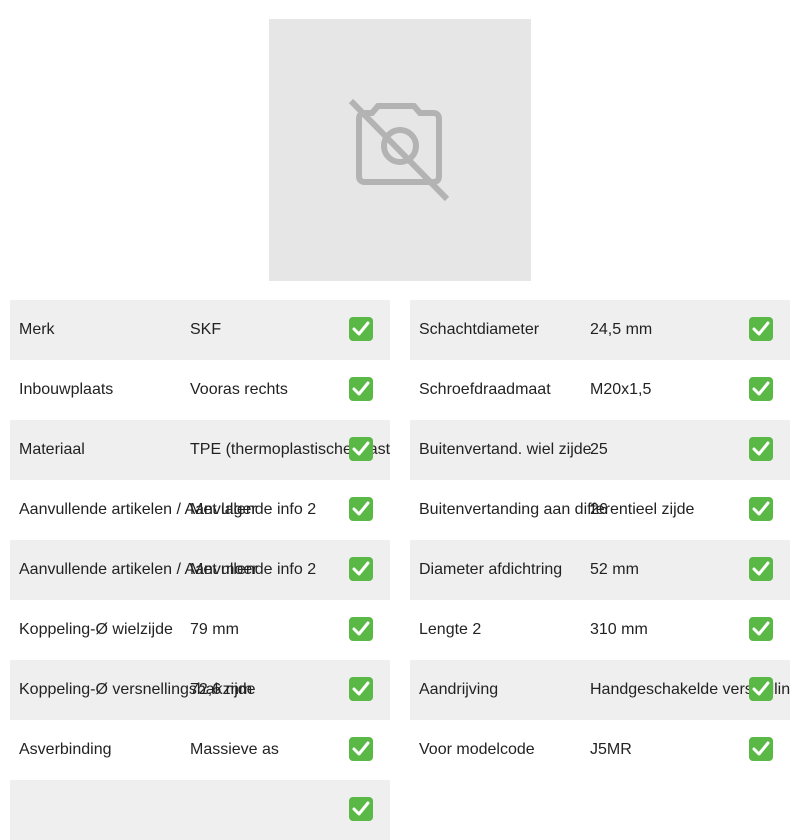  I want to click on spec-label: Diameter afdichtring, so click(491, 569).